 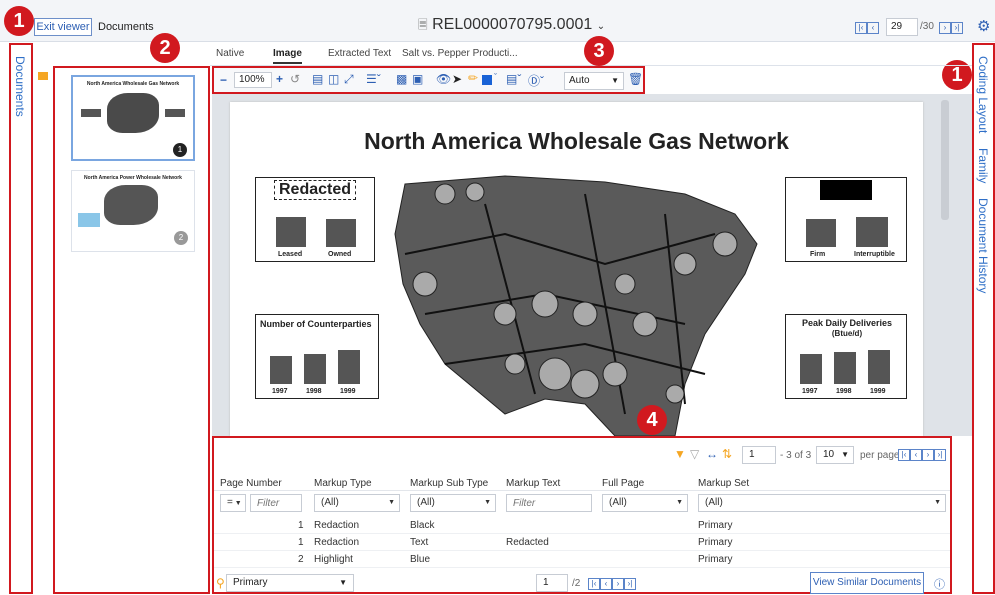 What do you see at coordinates (126, 27) in the screenshot?
I see `documents-link: Documents` at bounding box center [126, 27].